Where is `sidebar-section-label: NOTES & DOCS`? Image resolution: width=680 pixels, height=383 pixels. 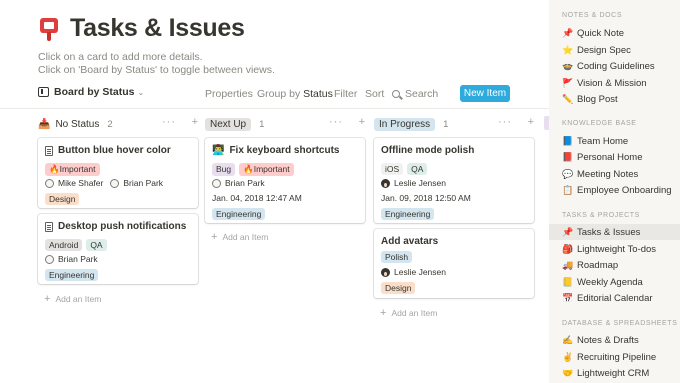
sidebar-section-label: NOTES & DOCS is located at coordinates (592, 15).